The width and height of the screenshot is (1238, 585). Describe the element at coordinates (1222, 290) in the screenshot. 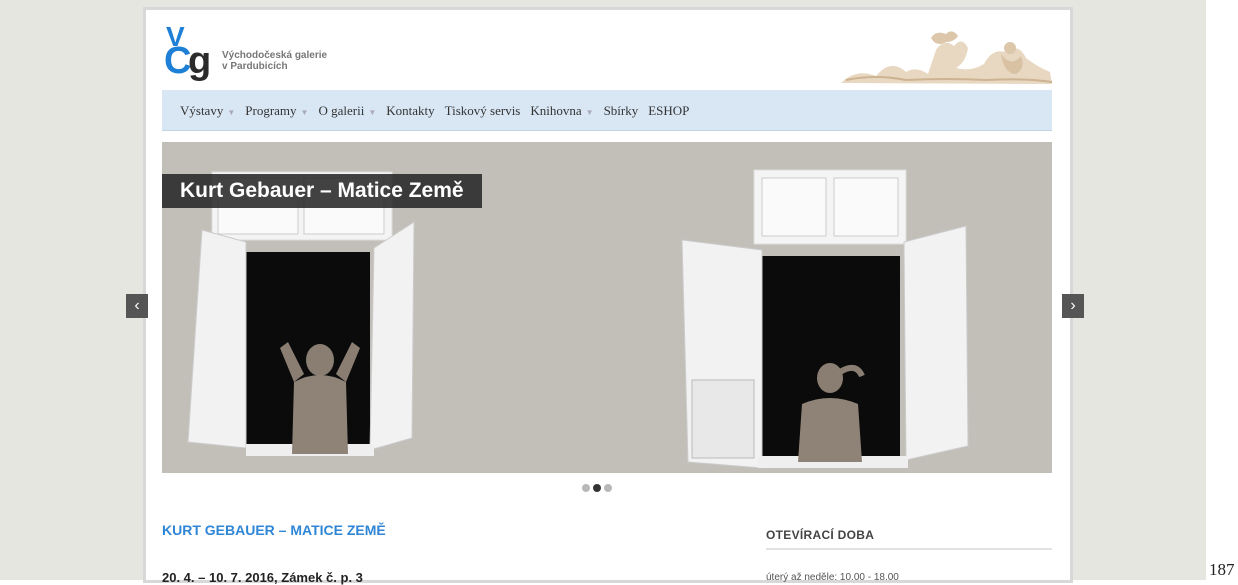

I see `right-margin` at that location.